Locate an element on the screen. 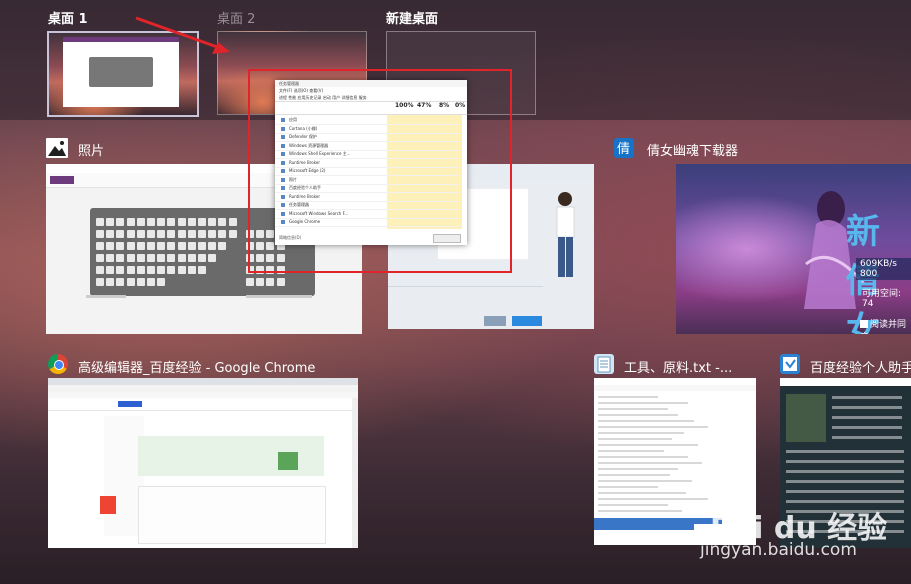 The image size is (911, 584). photos-window-title: 照片 is located at coordinates (91, 151).